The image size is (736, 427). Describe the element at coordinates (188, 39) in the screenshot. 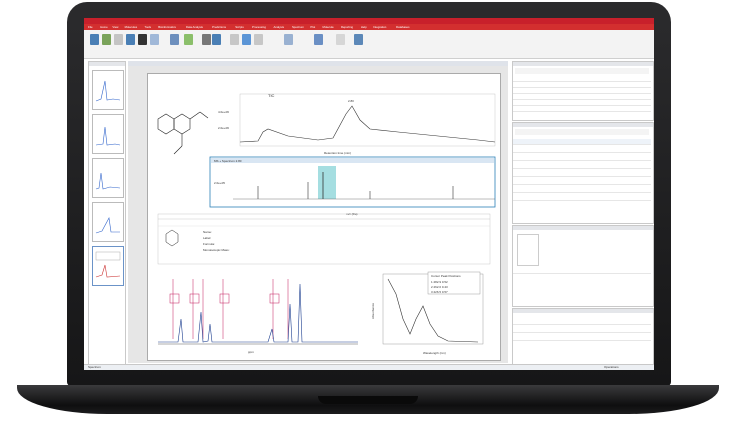

I see `predict-icon` at that location.